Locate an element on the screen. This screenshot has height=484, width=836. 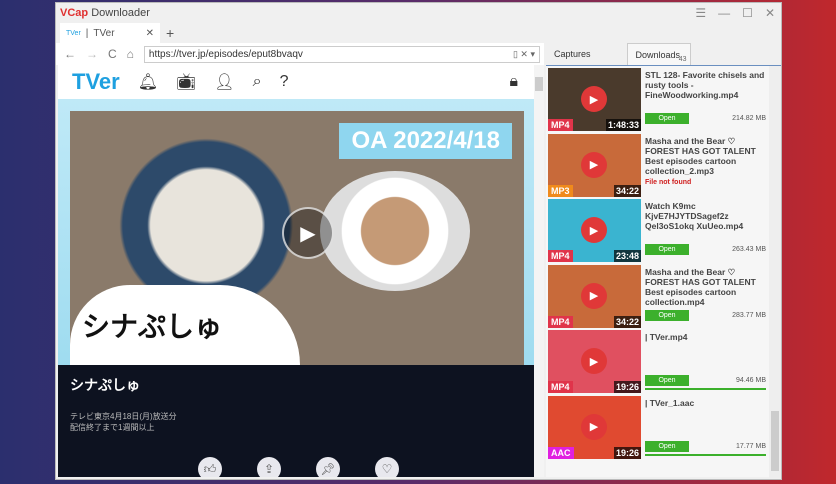
share-icon: ⇪ is located at coordinates (269, 467).